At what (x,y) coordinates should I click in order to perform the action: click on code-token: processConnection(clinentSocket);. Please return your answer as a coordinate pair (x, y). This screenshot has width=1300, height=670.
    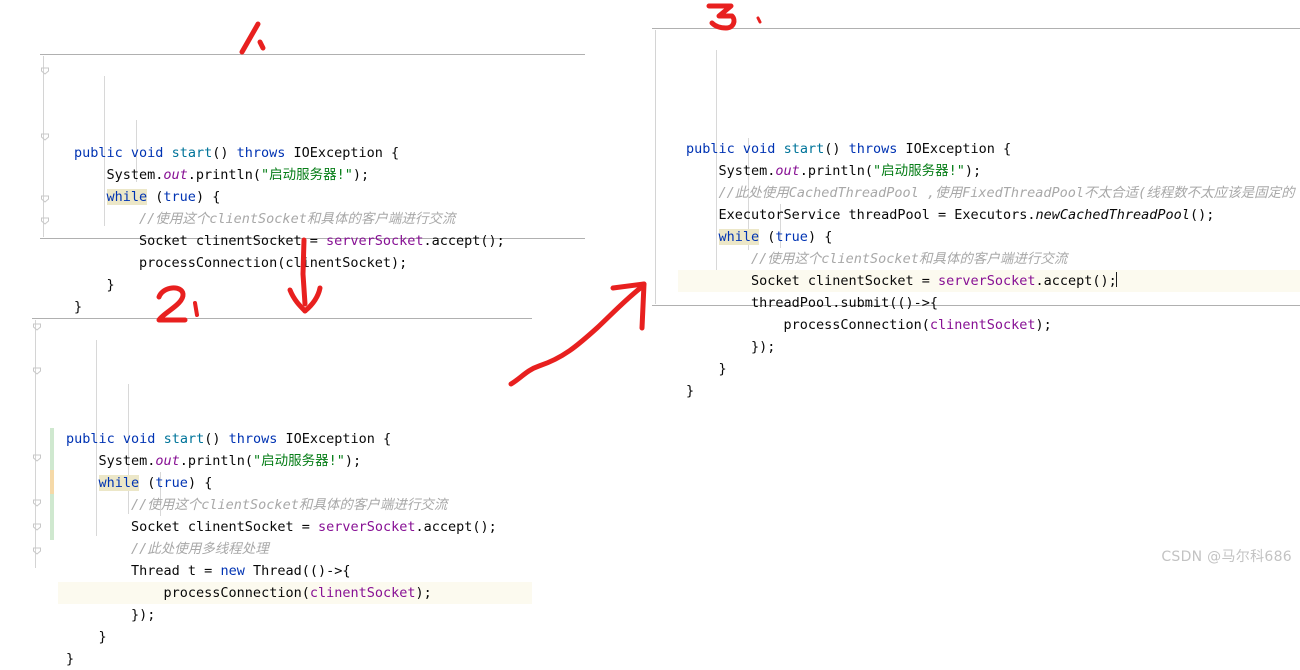
    Looking at the image, I should click on (241, 263).